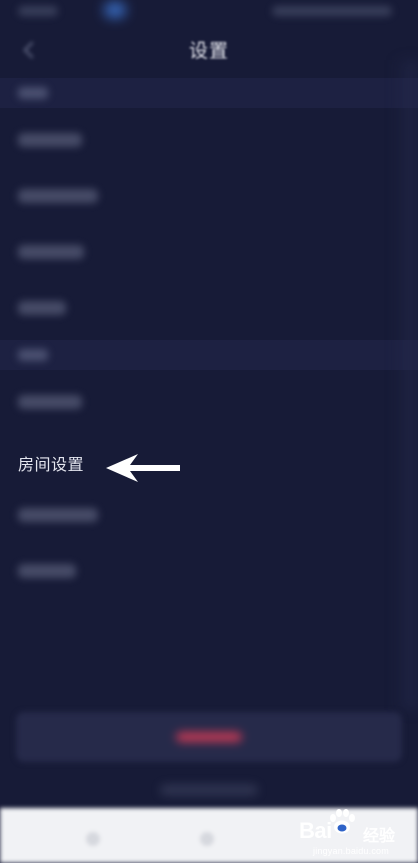 The height and width of the screenshot is (863, 418). I want to click on status-bar, so click(209, 12).